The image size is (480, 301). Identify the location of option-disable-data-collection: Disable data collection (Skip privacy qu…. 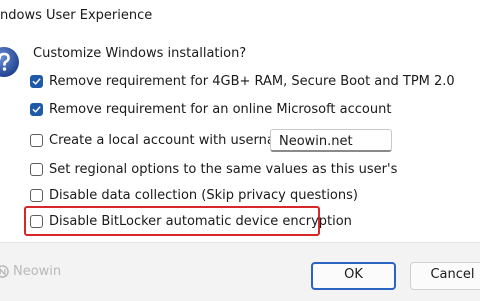
(194, 195).